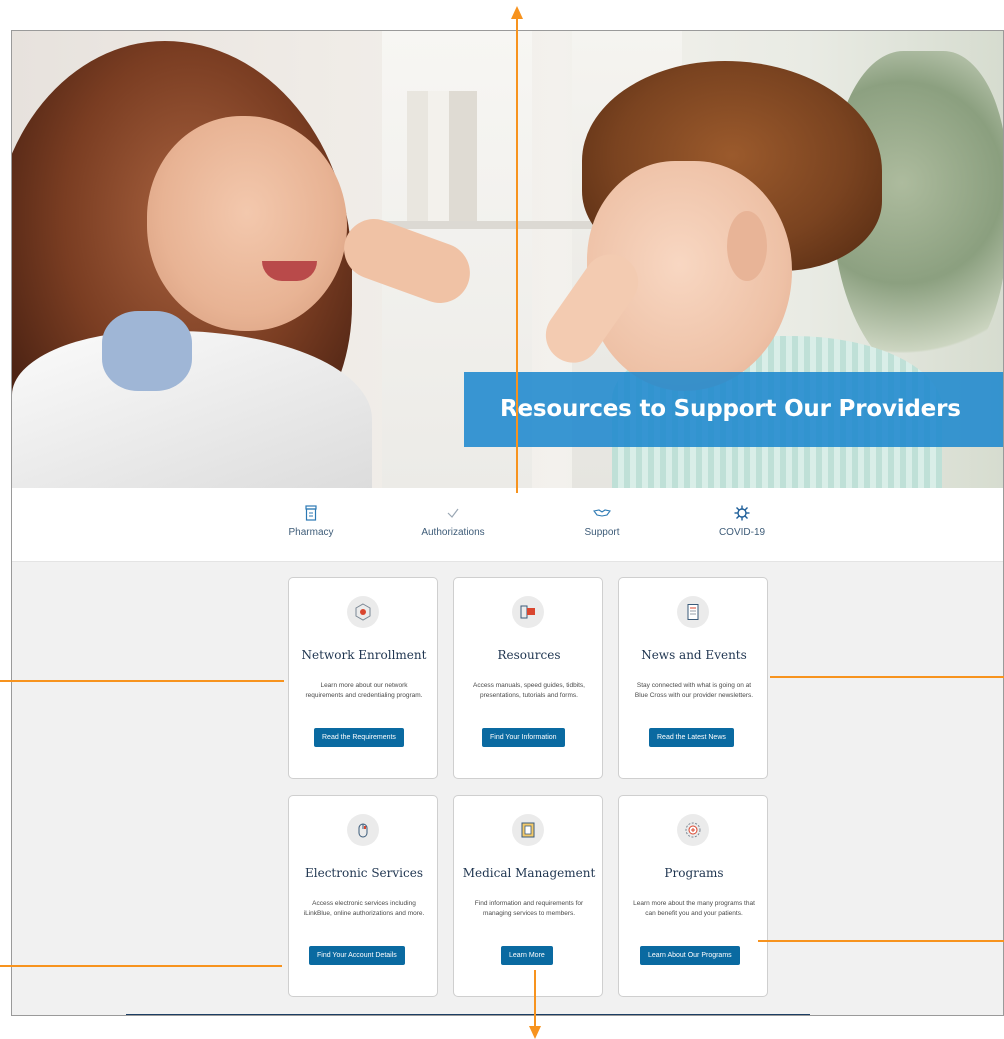 This screenshot has height=1039, width=1004. What do you see at coordinates (742, 532) in the screenshot?
I see `quick-link-label: COVID-19` at bounding box center [742, 532].